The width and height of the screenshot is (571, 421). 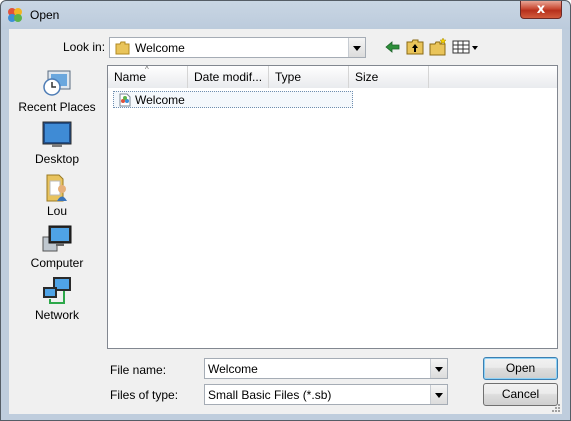 I want to click on sort-ascending-icon: ^, so click(x=147, y=70).